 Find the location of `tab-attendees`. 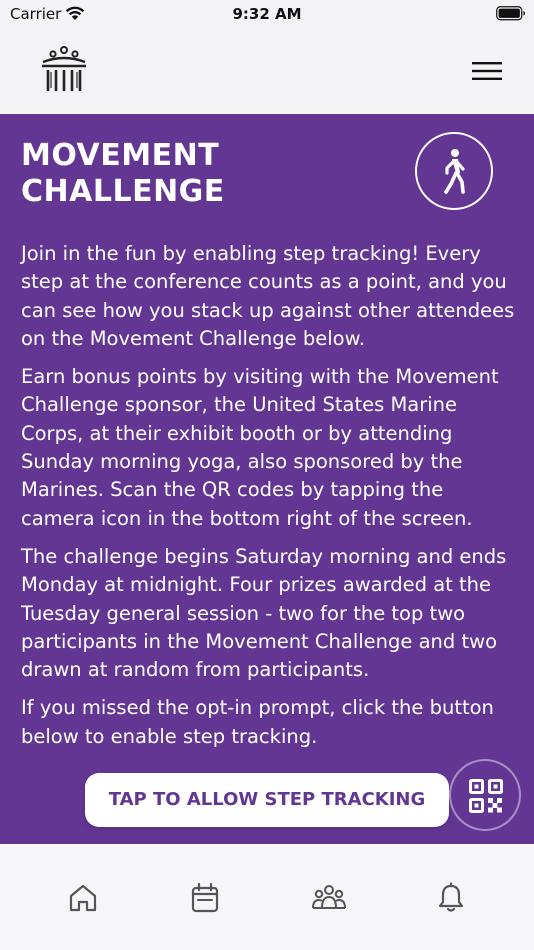

tab-attendees is located at coordinates (329, 898).